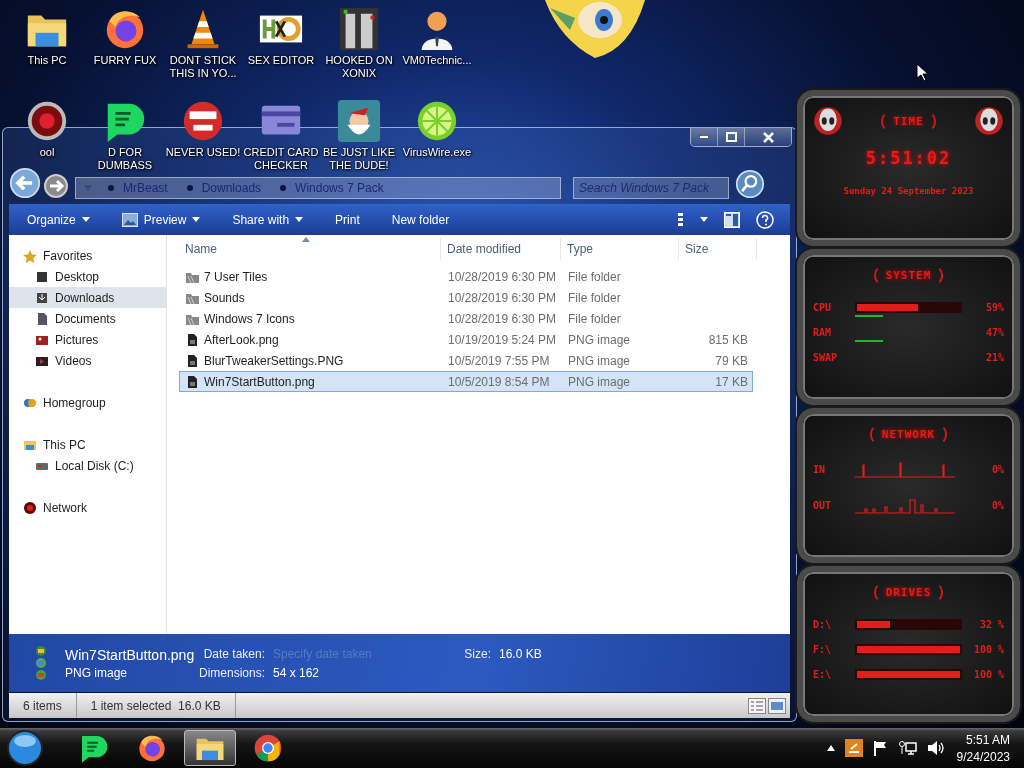 Image resolution: width=1024 pixels, height=768 pixels. I want to click on field-label: Size:, so click(477, 653).